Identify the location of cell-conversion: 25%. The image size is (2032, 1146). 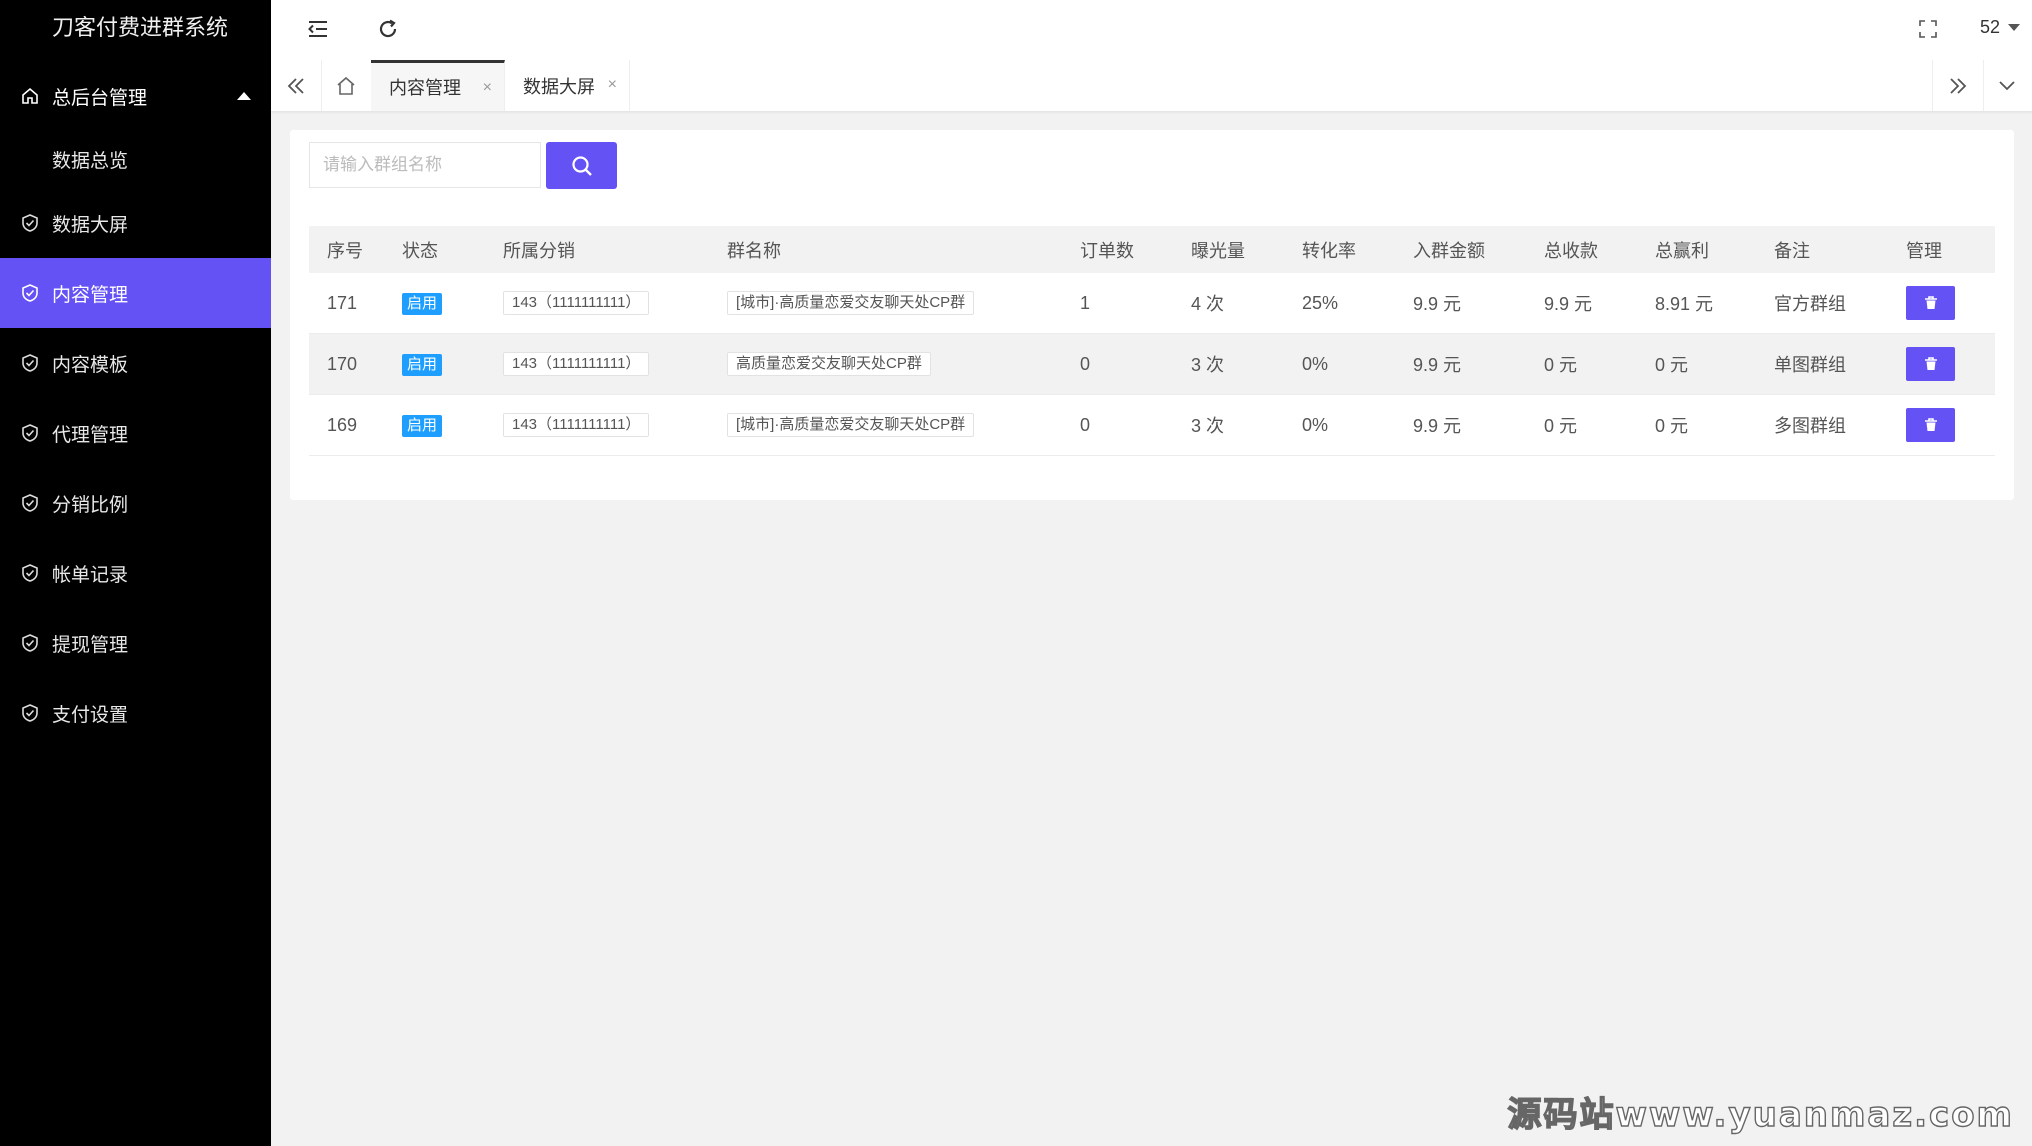
(1339, 303).